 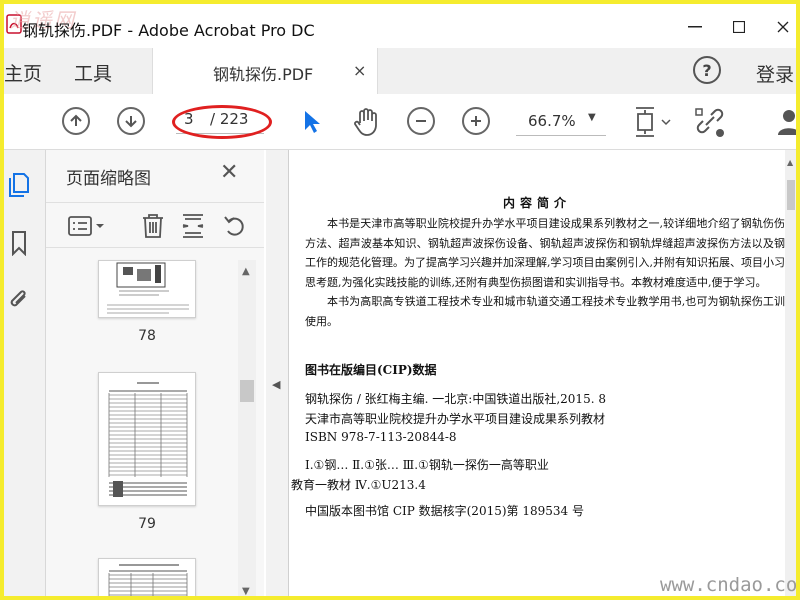 I want to click on tab-bar: 主页 工具 钢轨探伤.PDF × ? 登录, so click(x=400, y=71).